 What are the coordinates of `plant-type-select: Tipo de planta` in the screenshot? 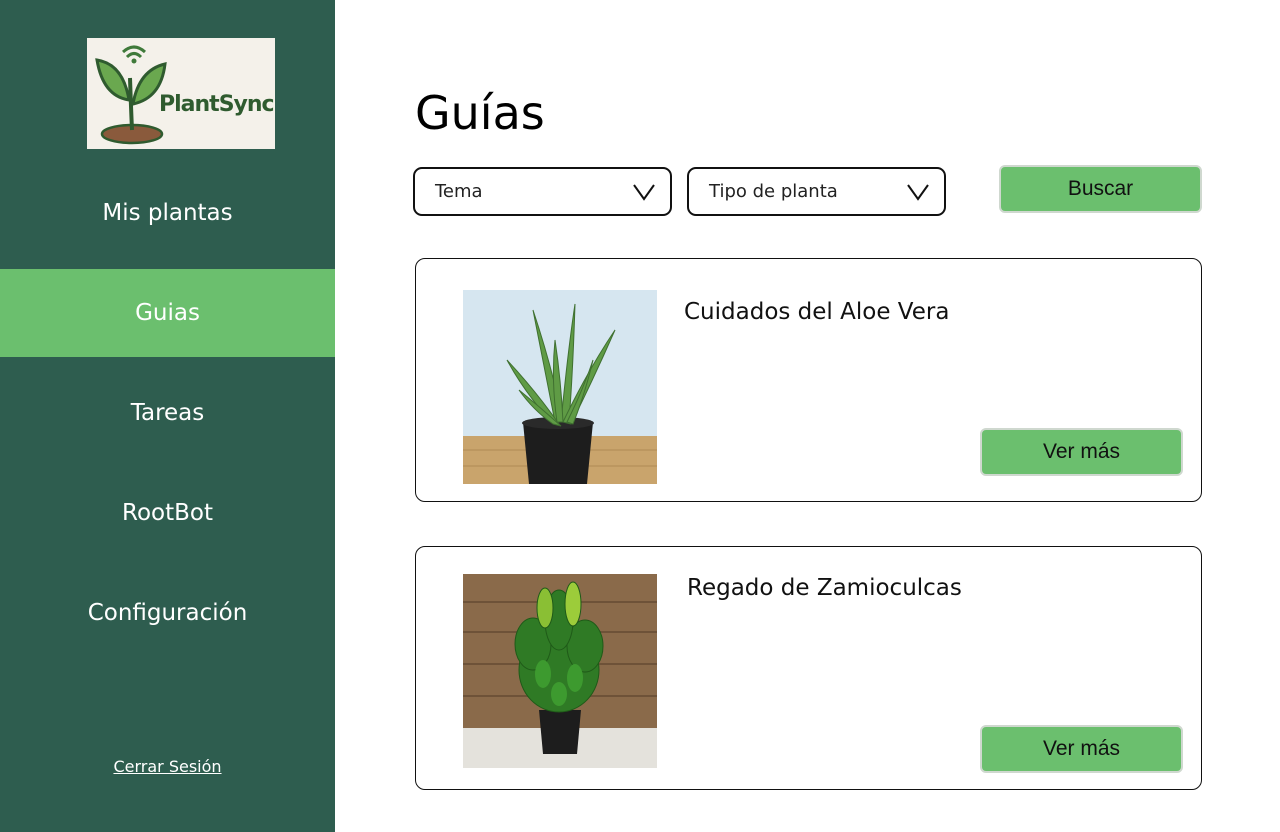 It's located at (816, 191).